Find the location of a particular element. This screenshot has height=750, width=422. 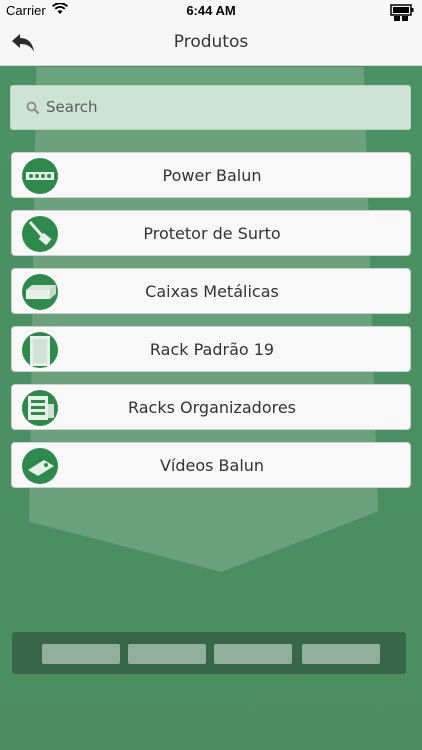

search-input is located at coordinates (221, 107).